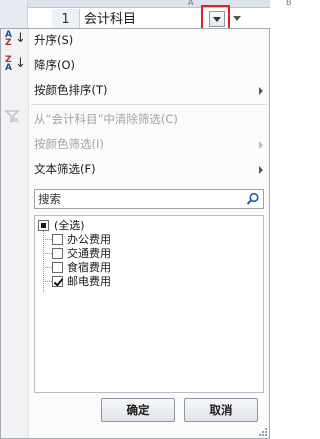 The image size is (320, 439). Describe the element at coordinates (71, 90) in the screenshot. I see `menu-item-label: 按颜色排序(T)` at that location.